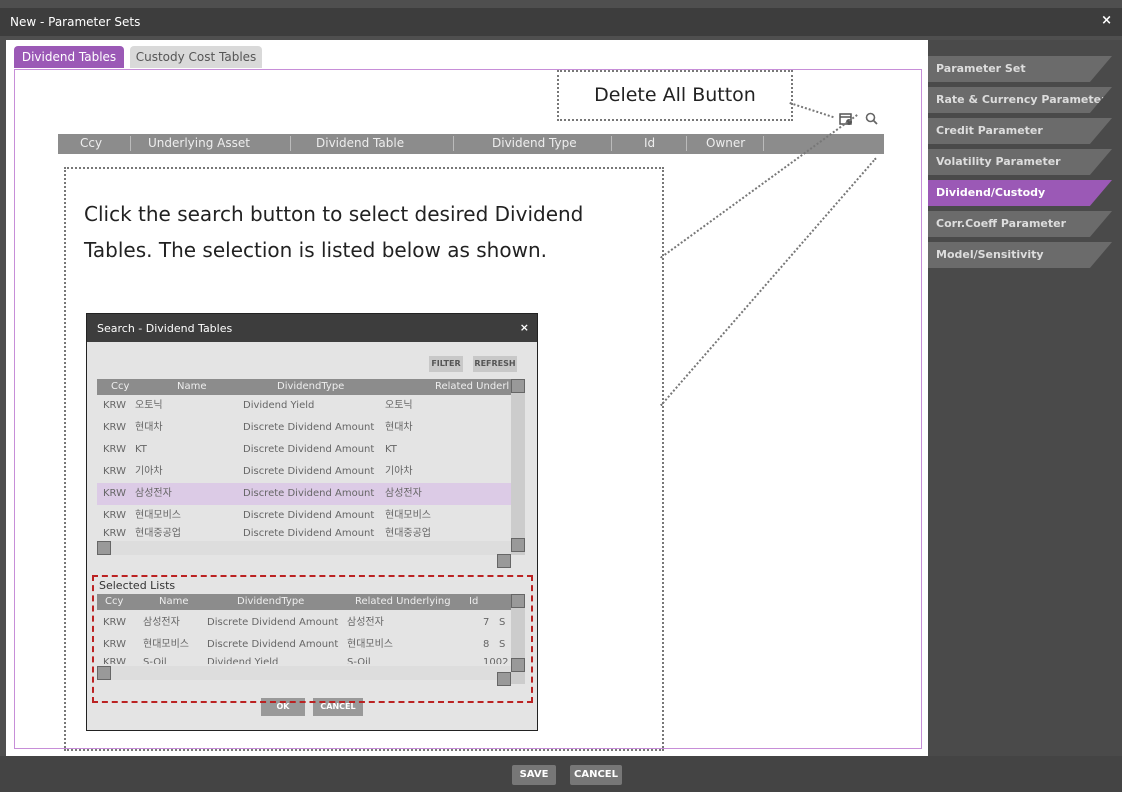 The width and height of the screenshot is (1122, 792). What do you see at coordinates (504, 561) in the screenshot?
I see `scroll-right-icon` at bounding box center [504, 561].